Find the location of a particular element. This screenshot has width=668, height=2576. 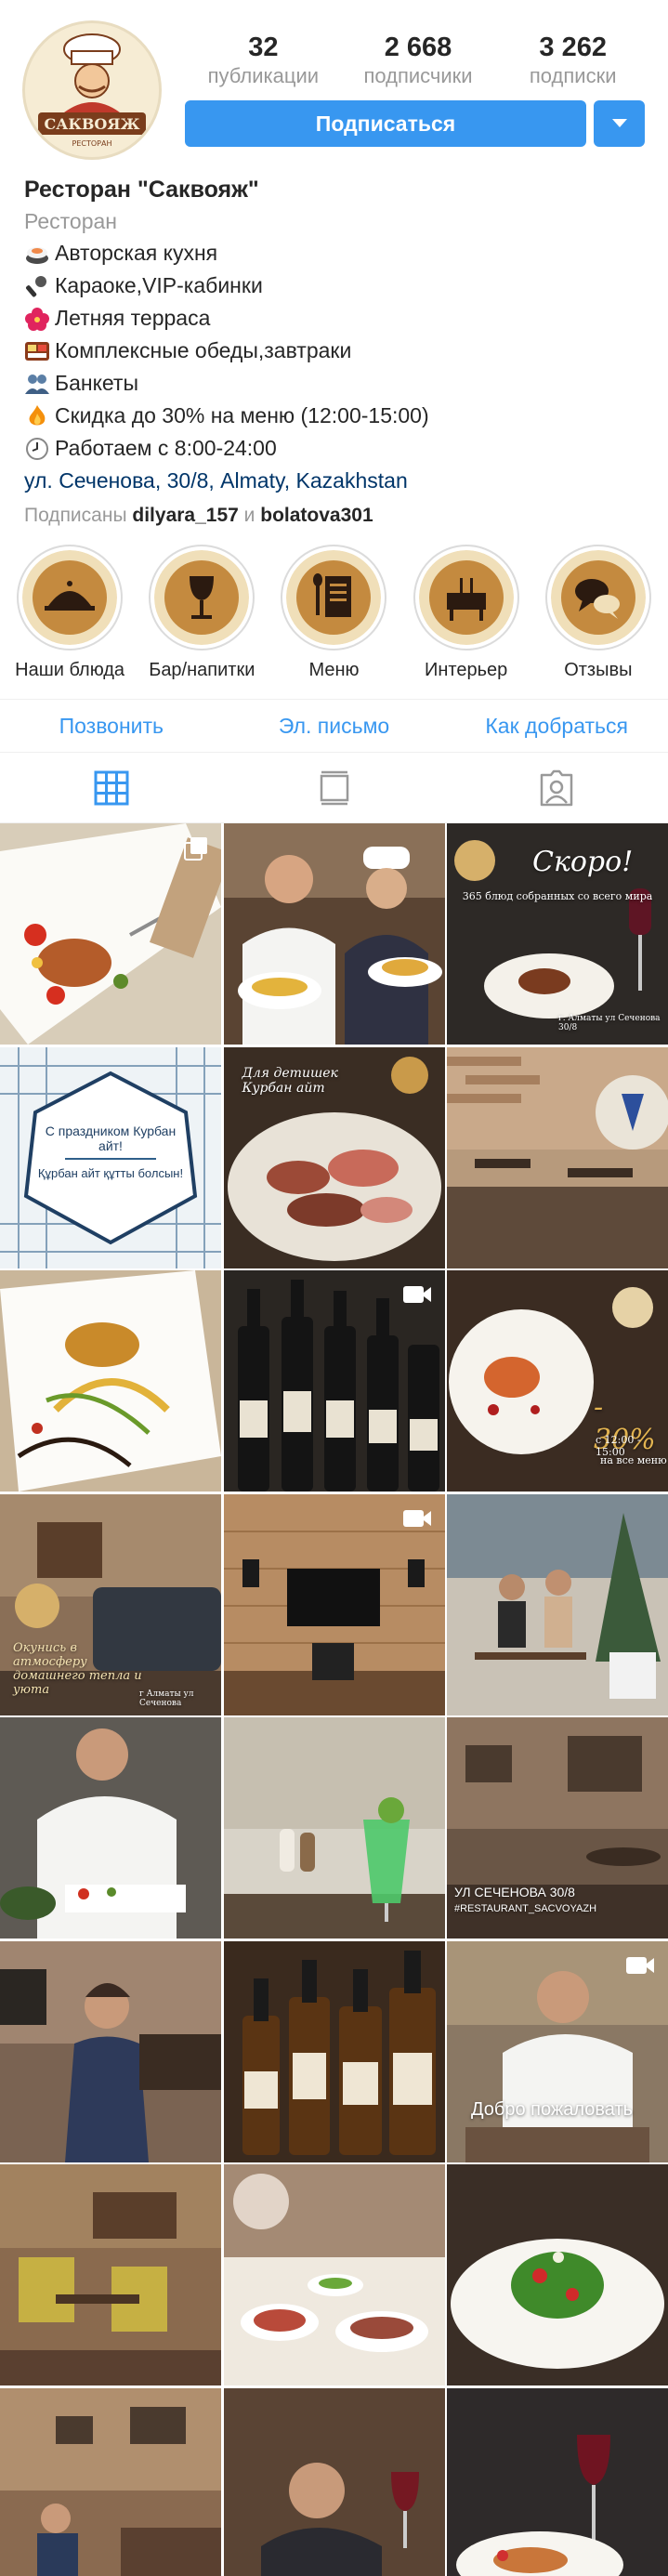

stat-following: 3 262 подписки is located at coordinates (572, 59).